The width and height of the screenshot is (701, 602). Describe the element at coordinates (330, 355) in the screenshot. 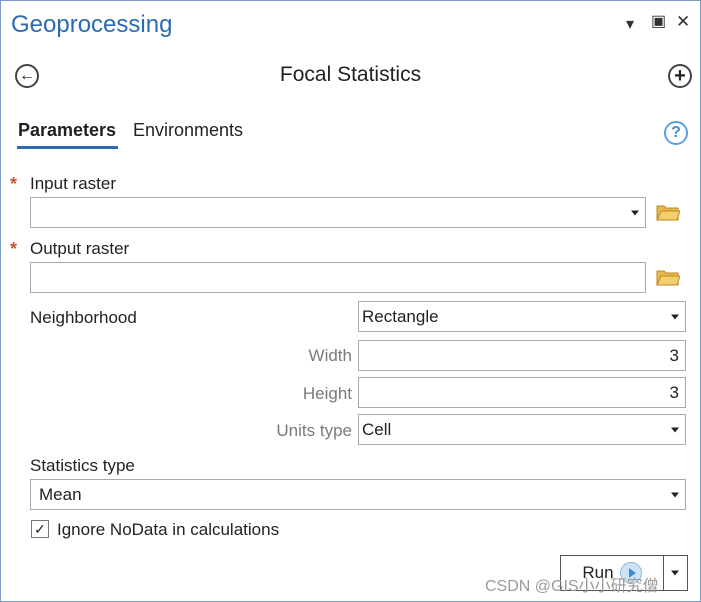

I see `width-label: Width` at that location.